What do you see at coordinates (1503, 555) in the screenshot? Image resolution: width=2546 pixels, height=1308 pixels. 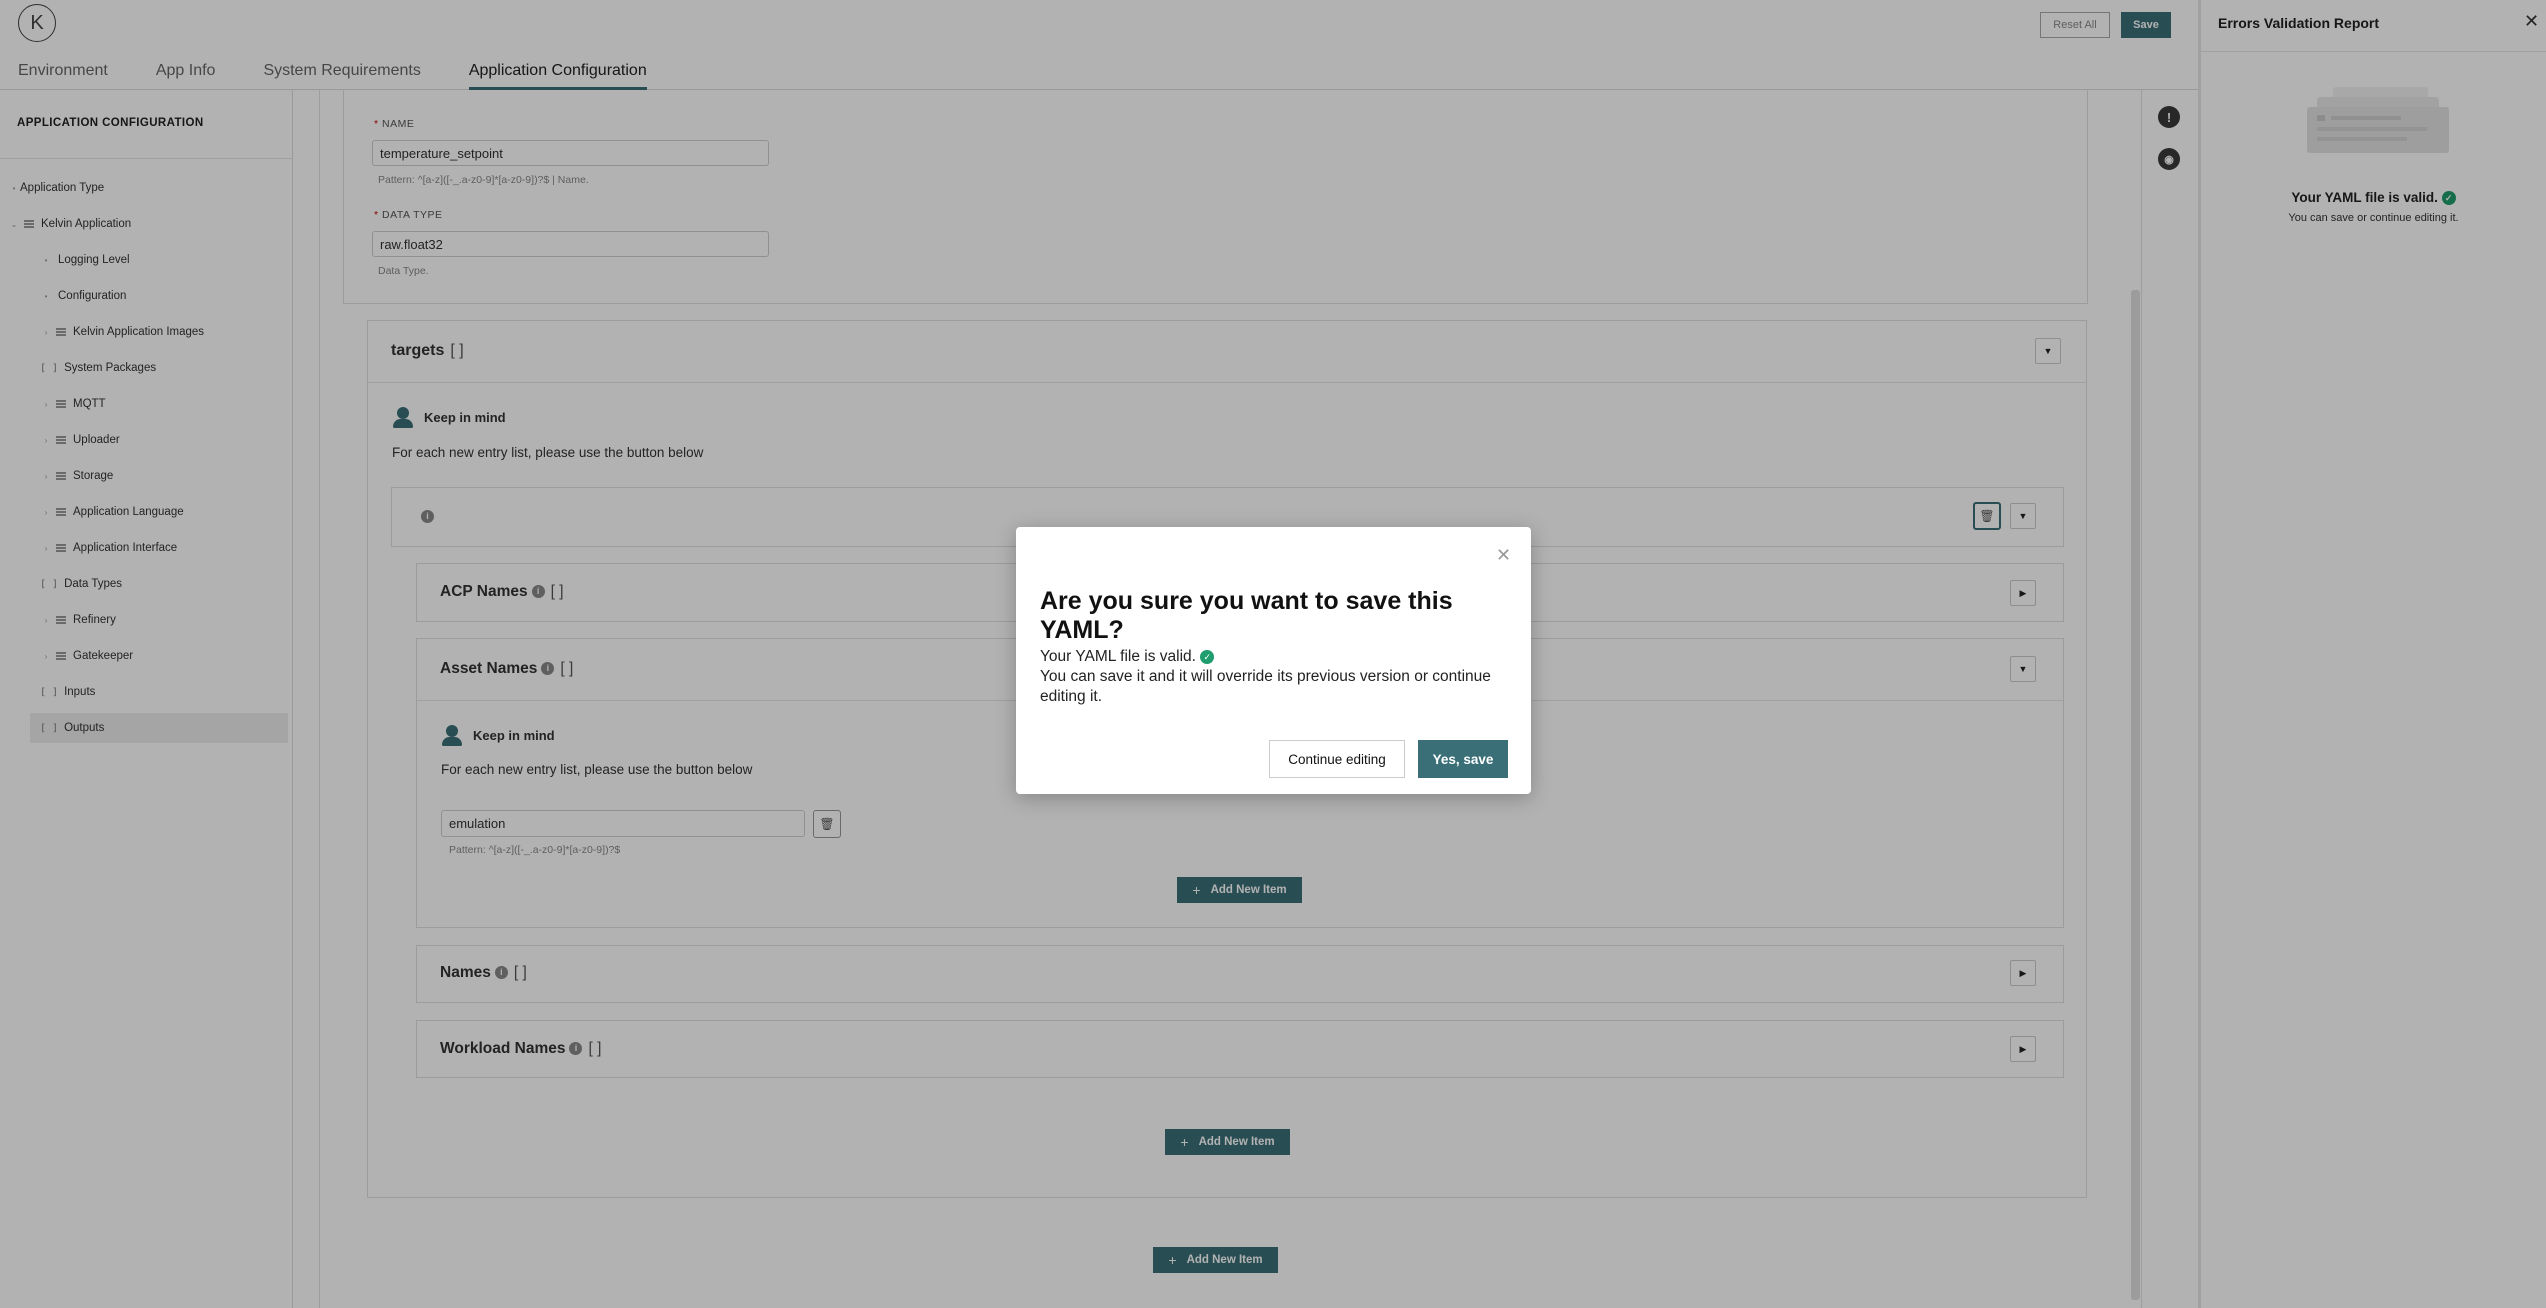 I see `close-icon: ✕` at bounding box center [1503, 555].